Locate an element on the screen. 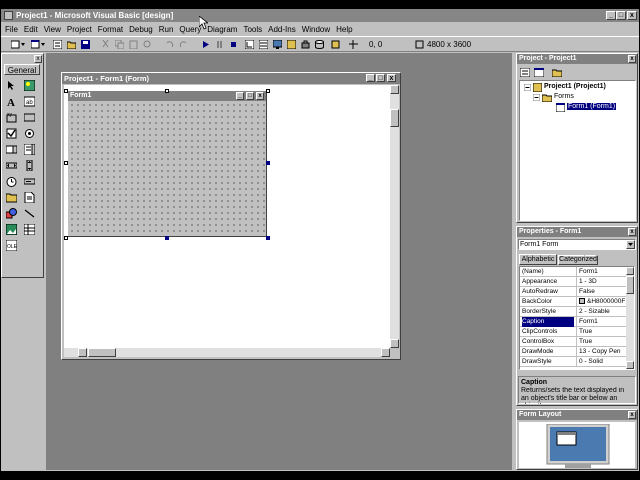  menu-add-ins: Add-Ins is located at coordinates (282, 29).